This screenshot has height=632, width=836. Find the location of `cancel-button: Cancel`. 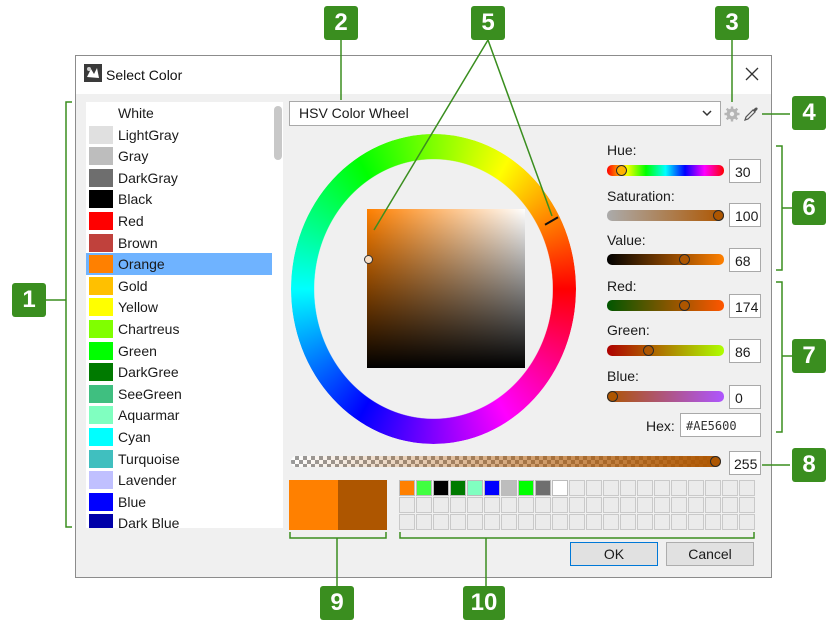

cancel-button: Cancel is located at coordinates (710, 554).